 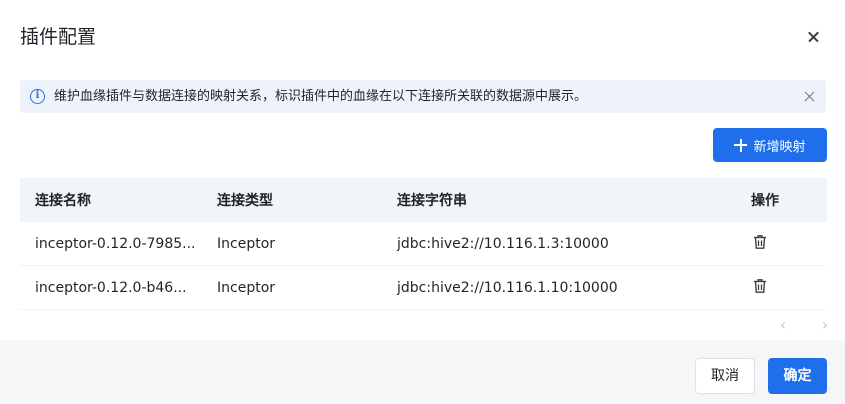 What do you see at coordinates (741, 145) in the screenshot?
I see `plus-icon` at bounding box center [741, 145].